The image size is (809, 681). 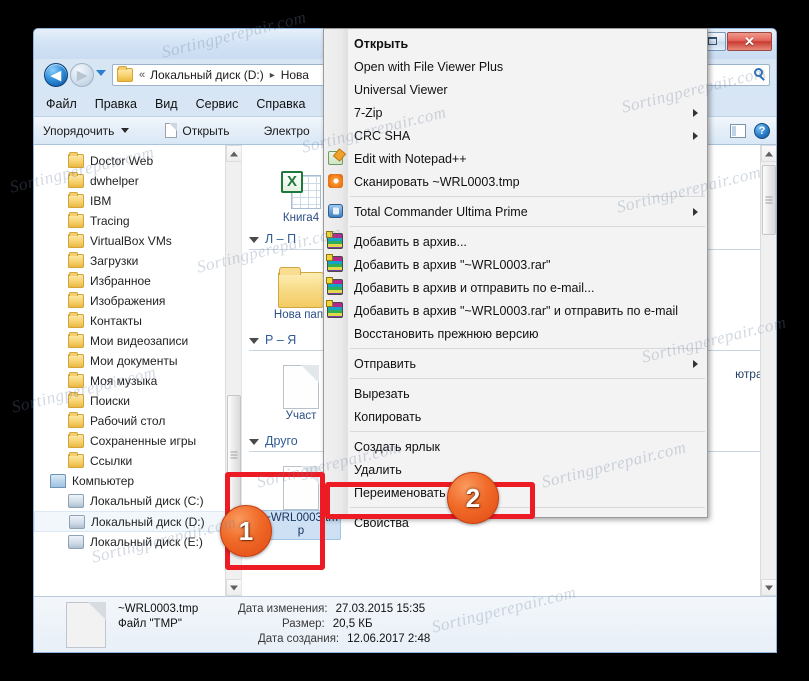 What do you see at coordinates (515, 43) in the screenshot?
I see `context-menu-item: Открыть` at bounding box center [515, 43].